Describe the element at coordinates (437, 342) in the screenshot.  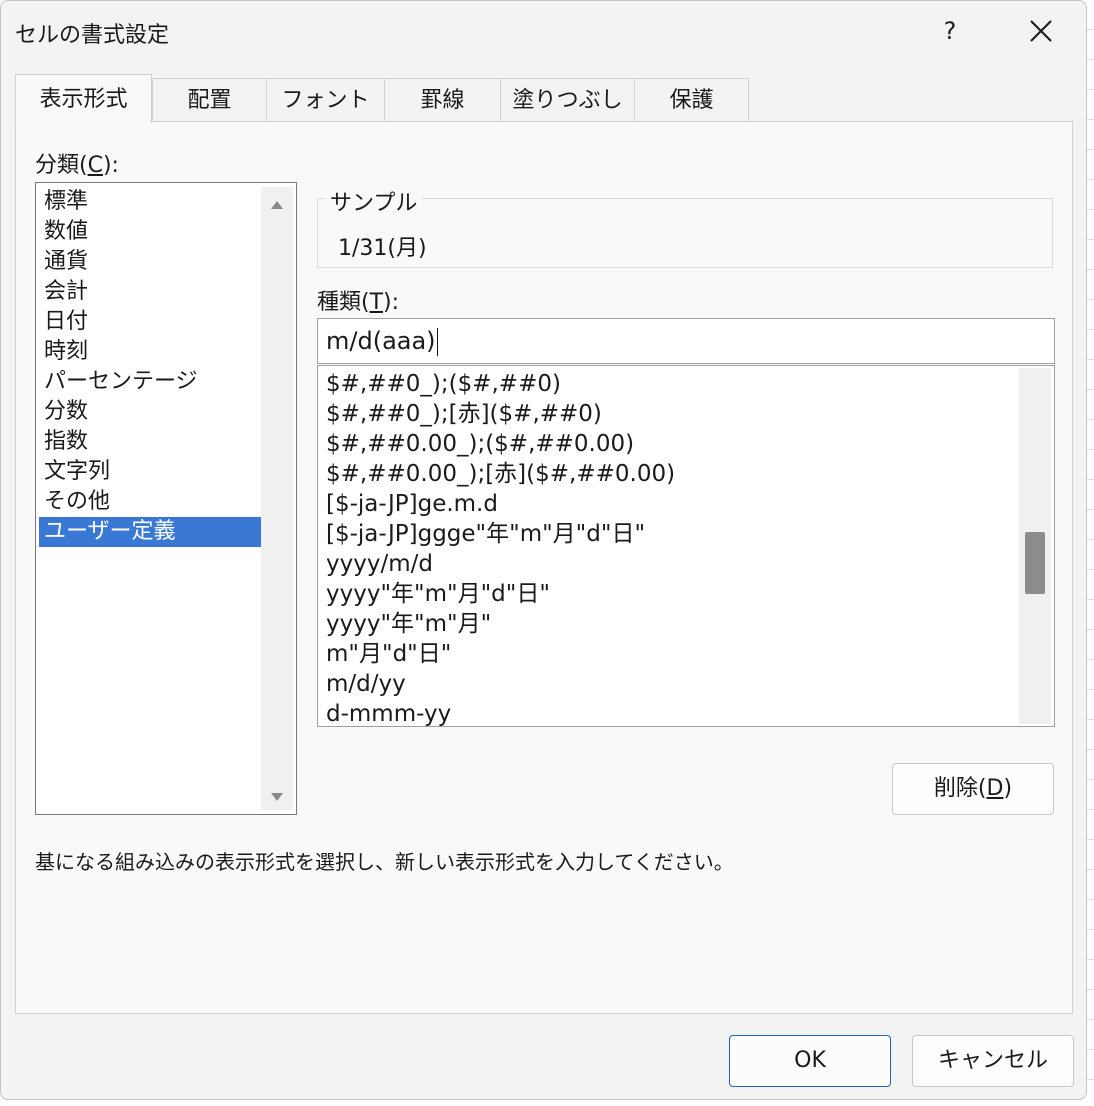
I see `text-caret` at that location.